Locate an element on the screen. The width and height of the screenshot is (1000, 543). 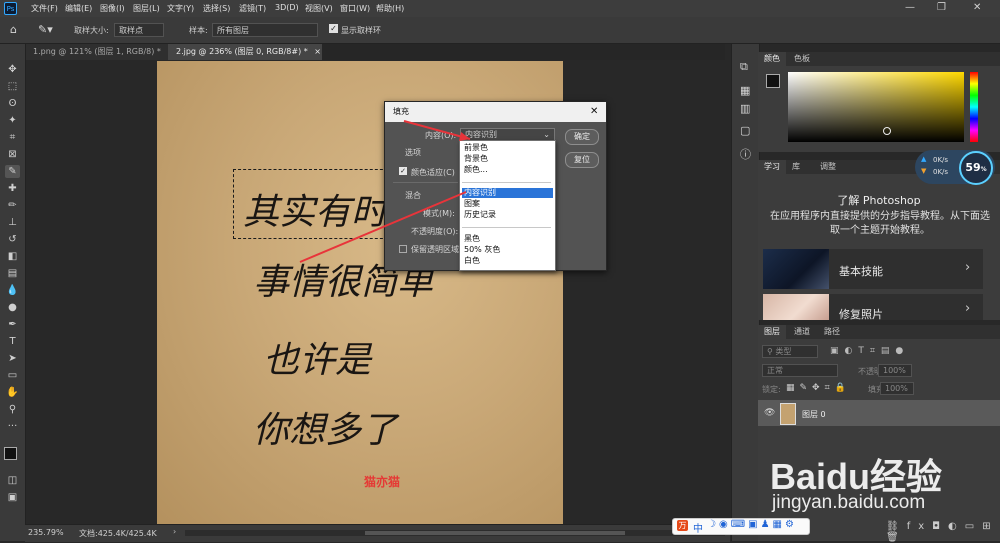
gradient-tool-icon: ▤ is located at coordinates (12, 273).